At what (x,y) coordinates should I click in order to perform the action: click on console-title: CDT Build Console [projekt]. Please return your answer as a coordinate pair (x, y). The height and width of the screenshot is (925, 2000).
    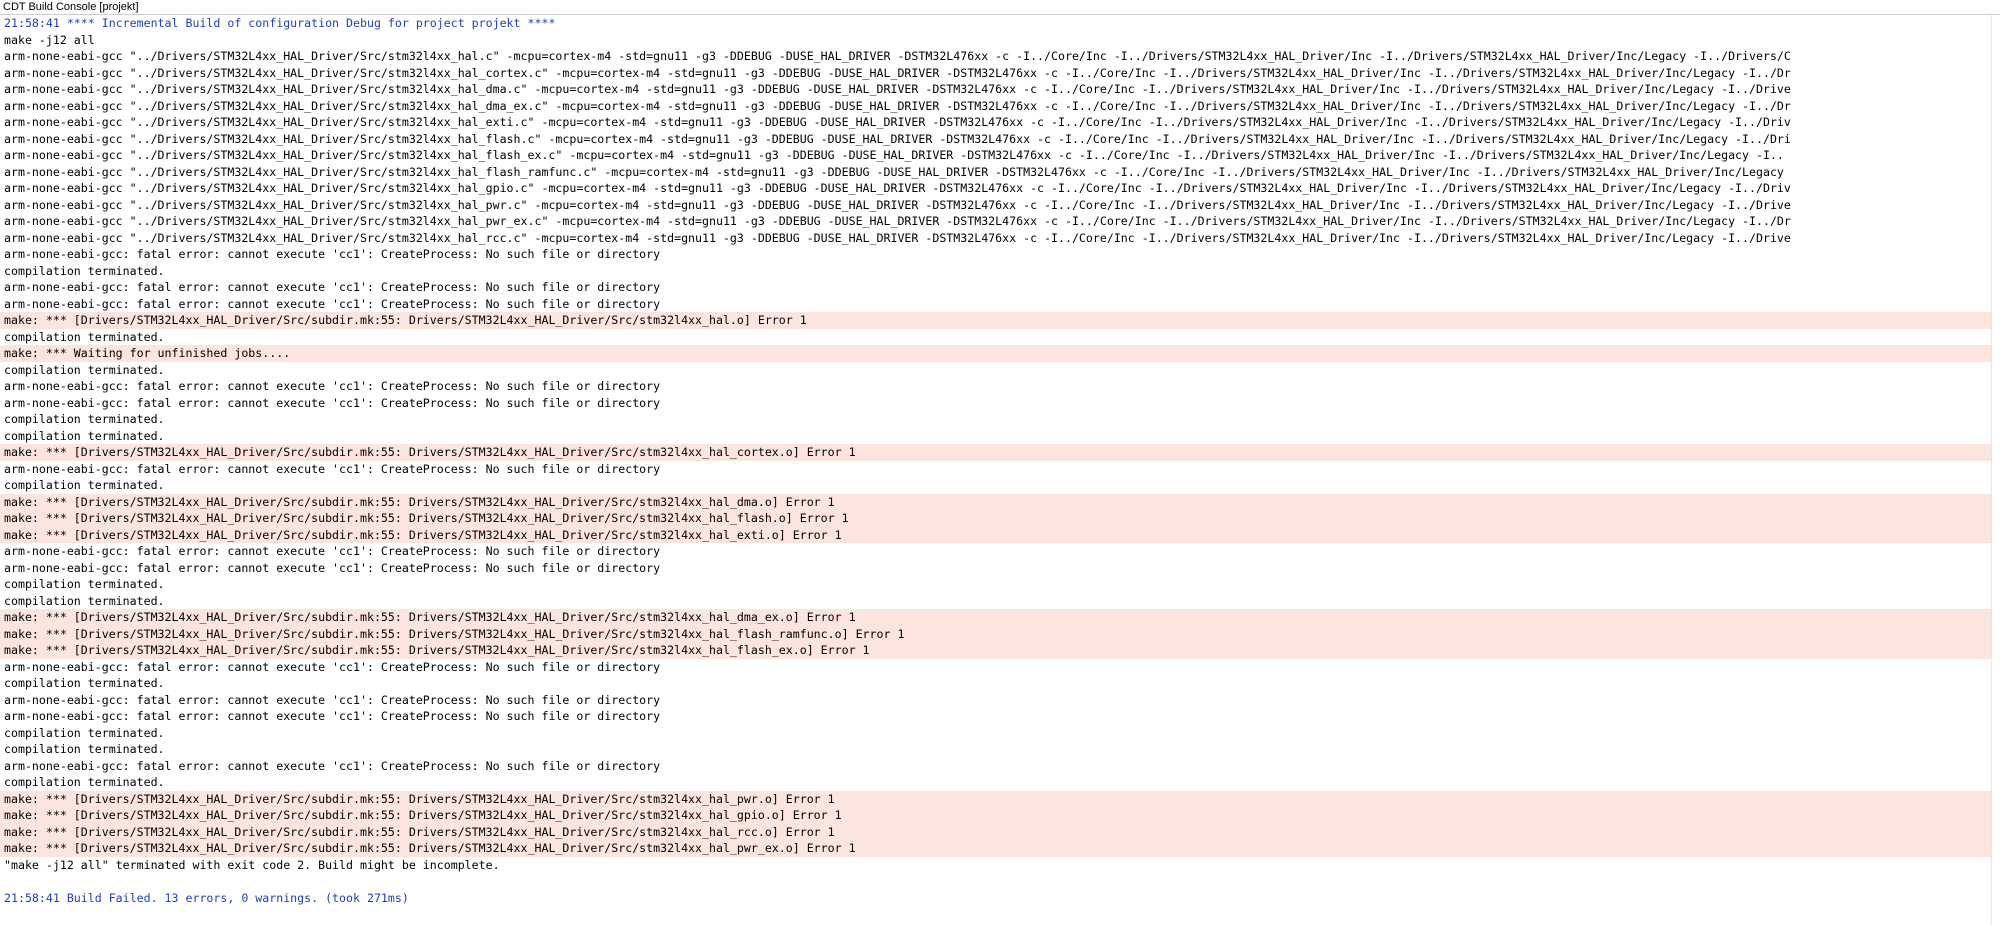
    Looking at the image, I should click on (1000, 7).